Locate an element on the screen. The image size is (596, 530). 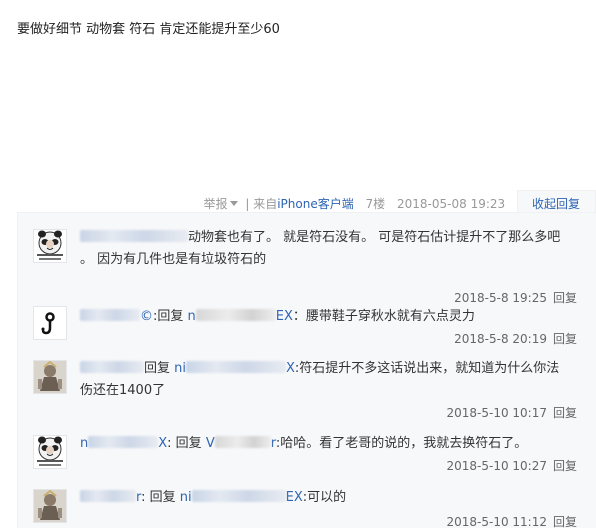
chevron-down-icon is located at coordinates (234, 203).